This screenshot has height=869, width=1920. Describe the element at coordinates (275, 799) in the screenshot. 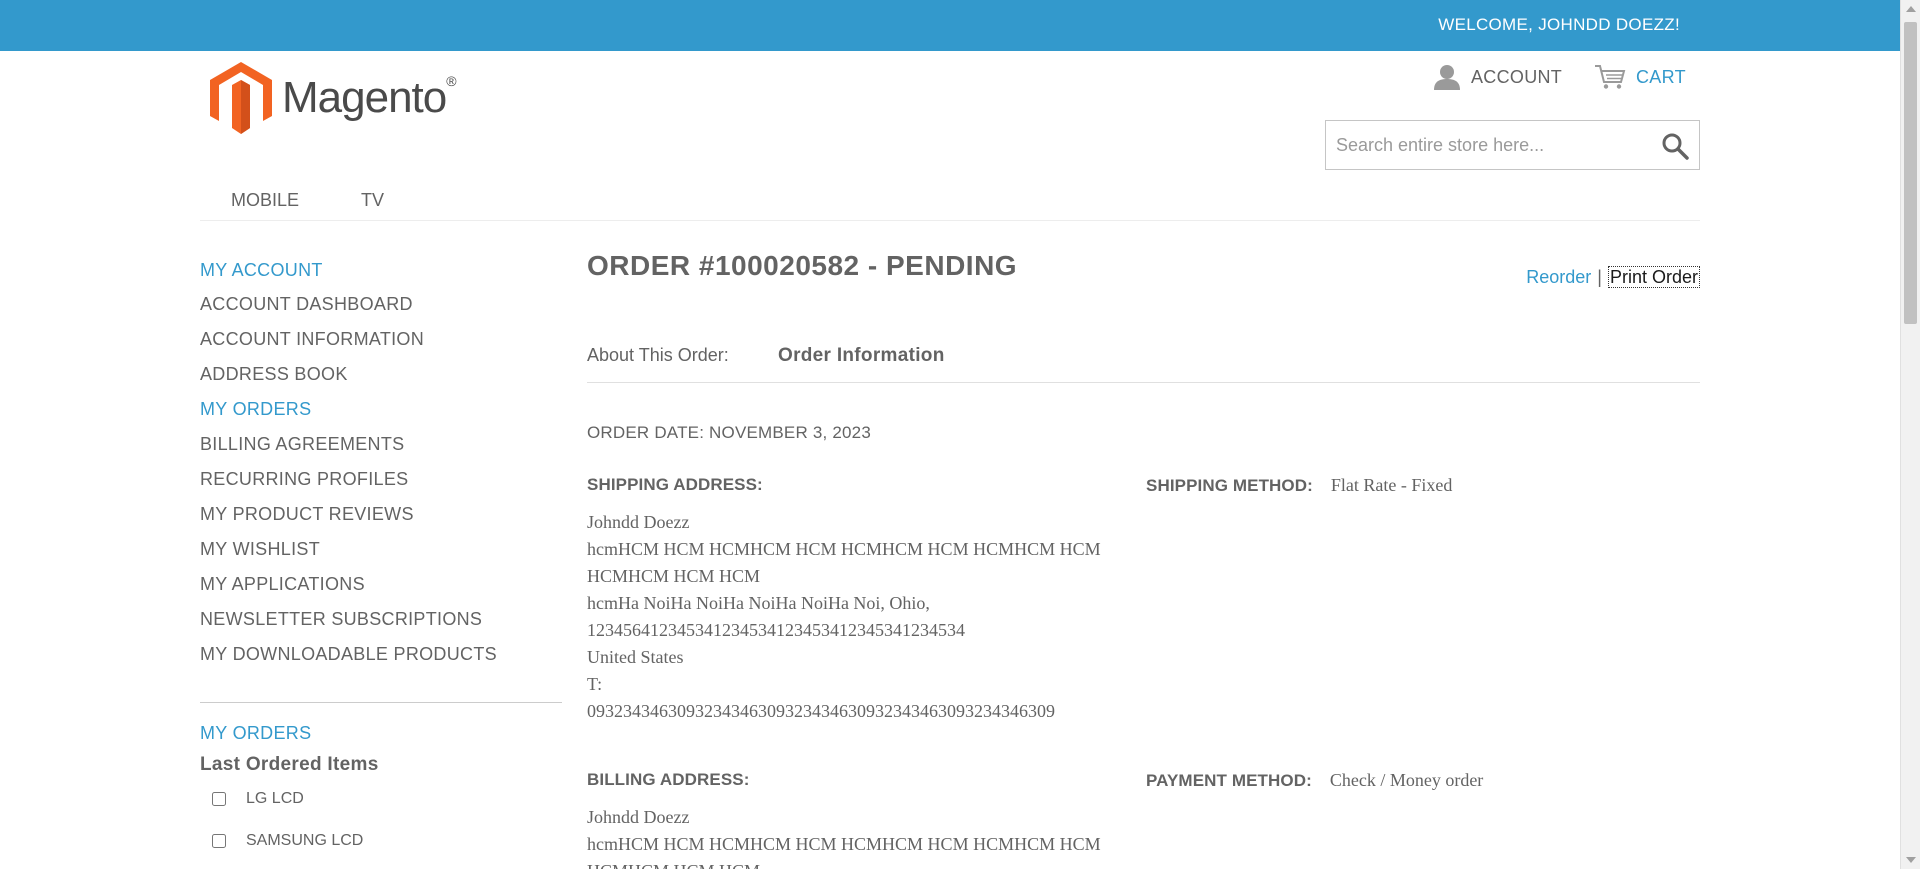

I see `last-ordered-item-name: LG LCD` at that location.